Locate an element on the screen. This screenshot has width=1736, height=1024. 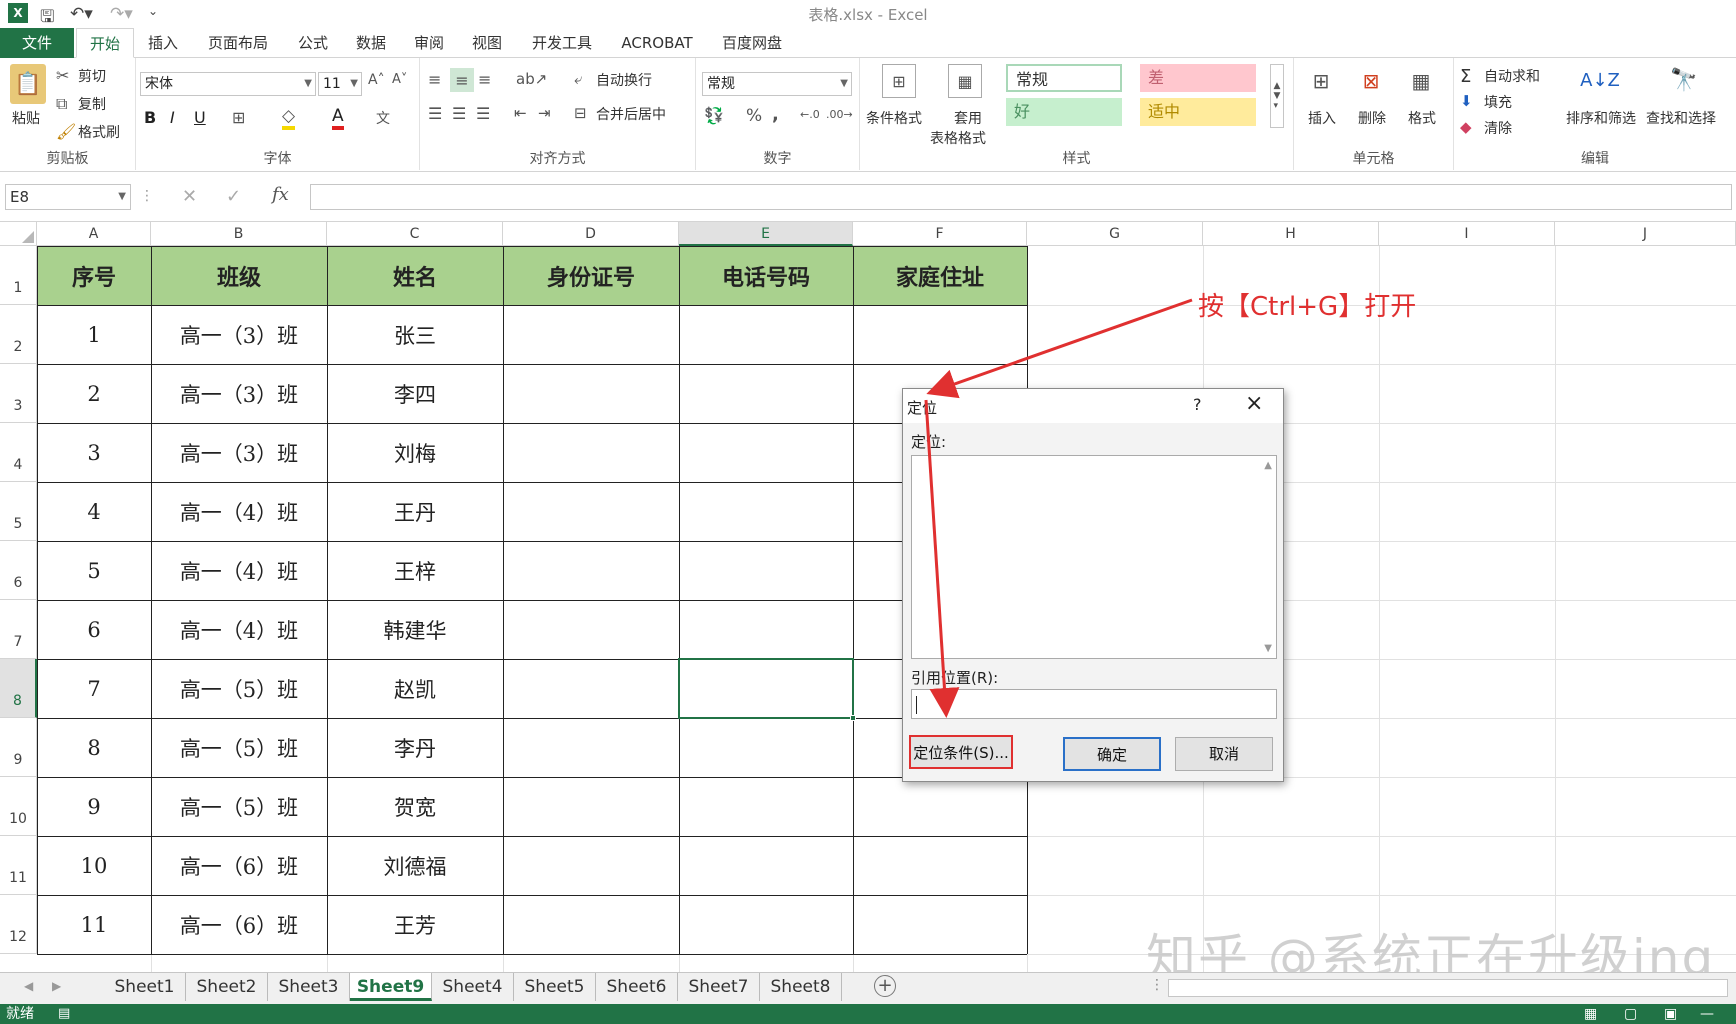
merge-center-button: 合并后居中 is located at coordinates (631, 114).